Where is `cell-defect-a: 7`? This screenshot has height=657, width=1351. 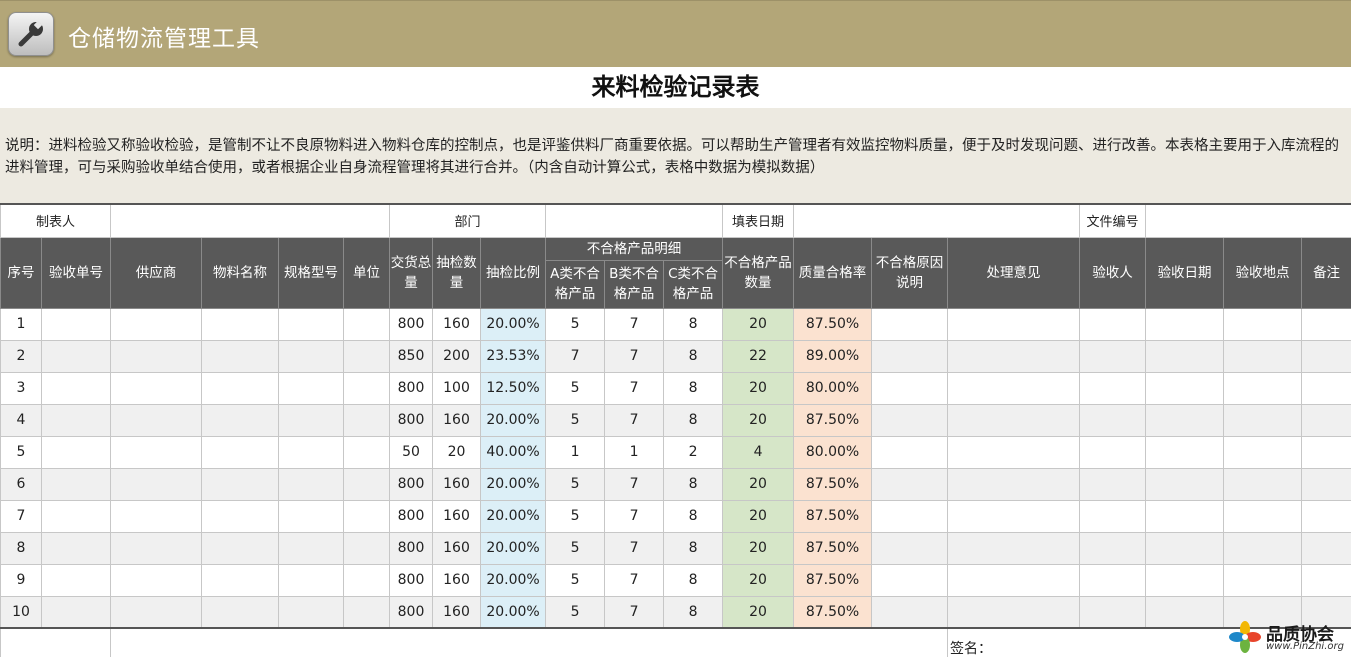
cell-defect-a: 7 is located at coordinates (575, 356).